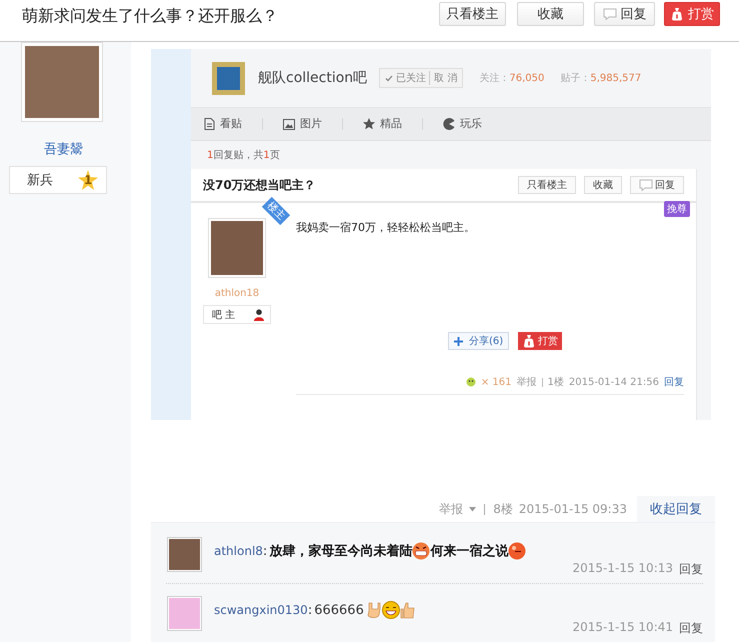  I want to click on post-title: 没70万还想当吧主？, so click(259, 185).